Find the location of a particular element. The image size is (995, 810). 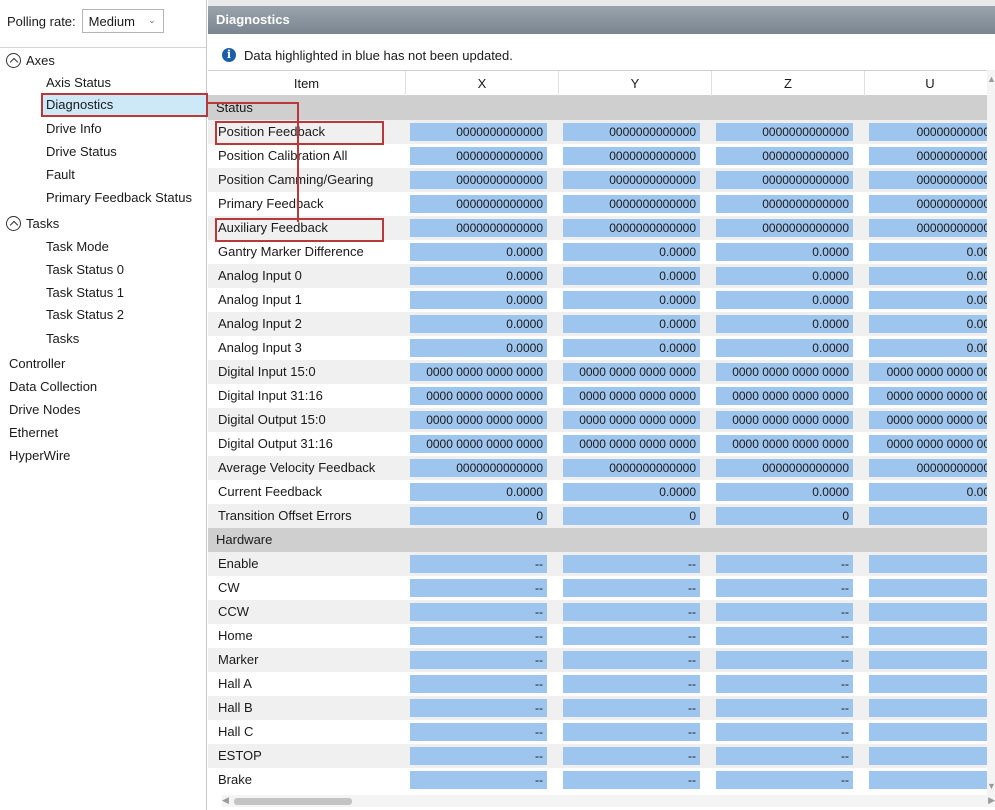

table-row: ESTOP -- -- -- is located at coordinates (601, 756).